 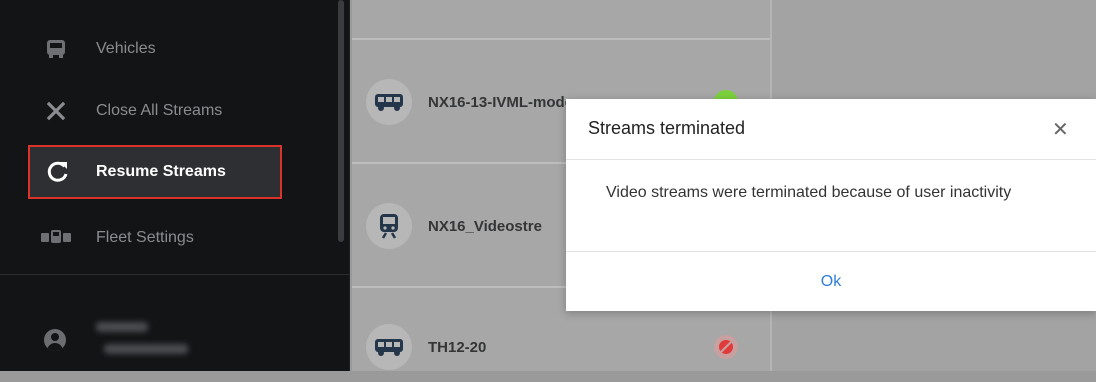 I want to click on user-avatar-icon, so click(x=55, y=340).